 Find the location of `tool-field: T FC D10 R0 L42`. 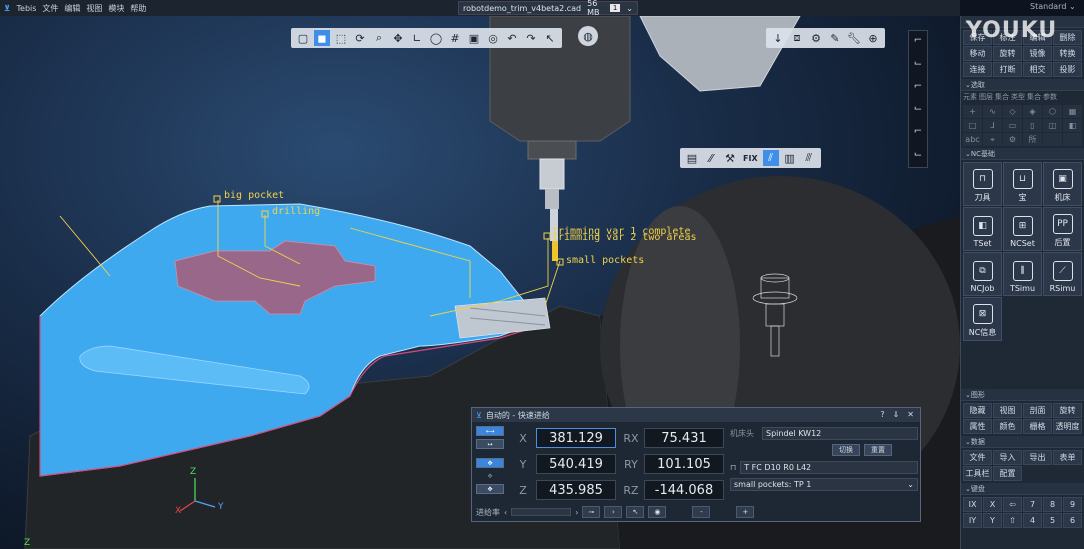

tool-field: T FC D10 R0 L42 is located at coordinates (829, 467).